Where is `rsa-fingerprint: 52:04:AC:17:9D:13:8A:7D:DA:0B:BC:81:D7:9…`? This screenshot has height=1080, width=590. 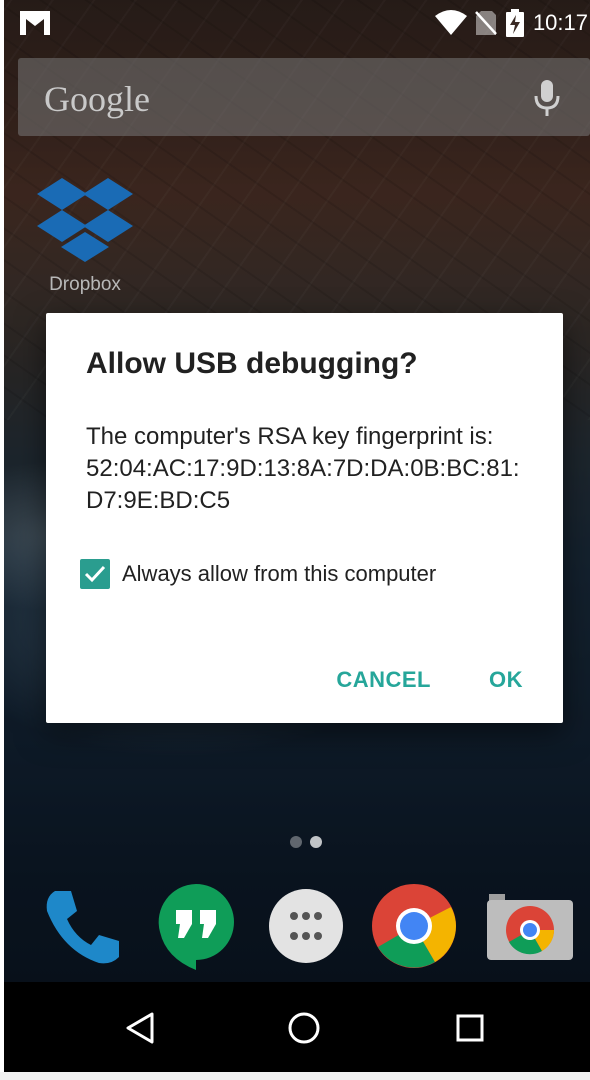
rsa-fingerprint: 52:04:AC:17:9D:13:8A:7D:DA:0B:BC:81:D7:9… is located at coordinates (303, 484).